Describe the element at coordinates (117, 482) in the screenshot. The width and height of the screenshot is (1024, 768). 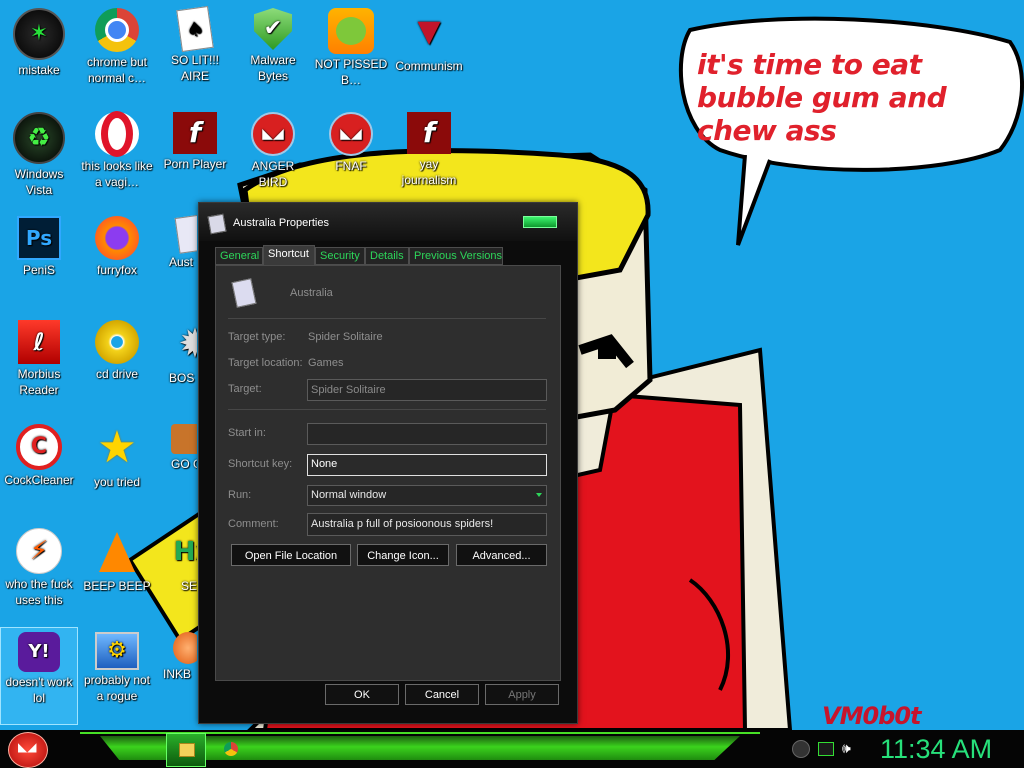
I see `desktop-icon-label: you tried` at that location.